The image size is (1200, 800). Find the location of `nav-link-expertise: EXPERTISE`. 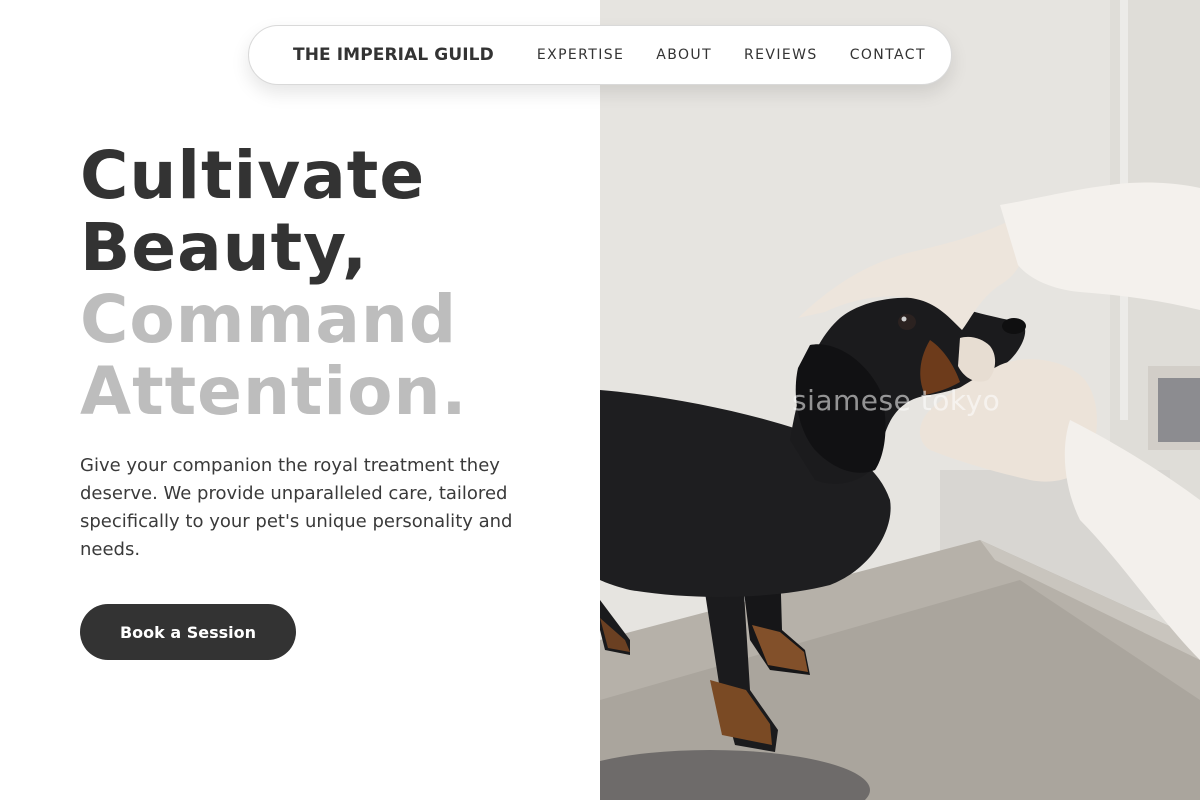

nav-link-expertise: EXPERTISE is located at coordinates (580, 55).